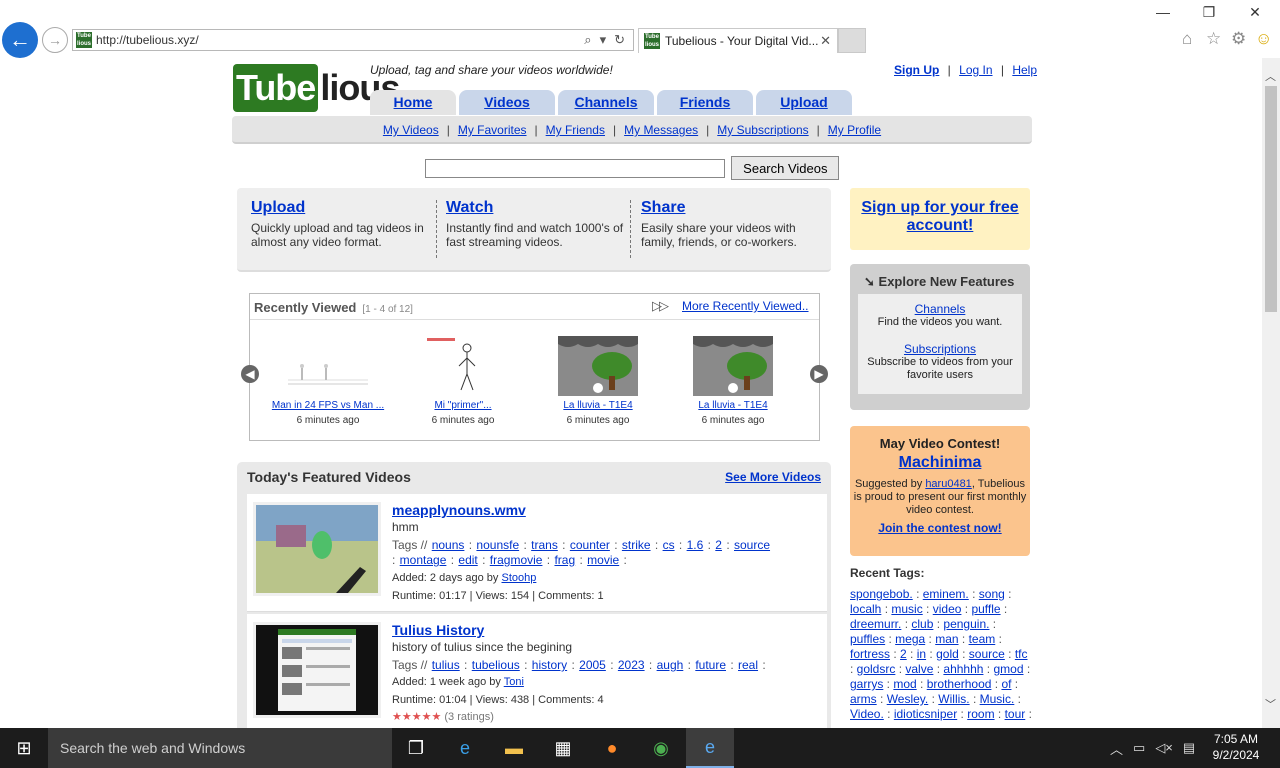 This screenshot has width=1280, height=768. What do you see at coordinates (316, 87) in the screenshot?
I see `site-logo: Tube lious` at bounding box center [316, 87].